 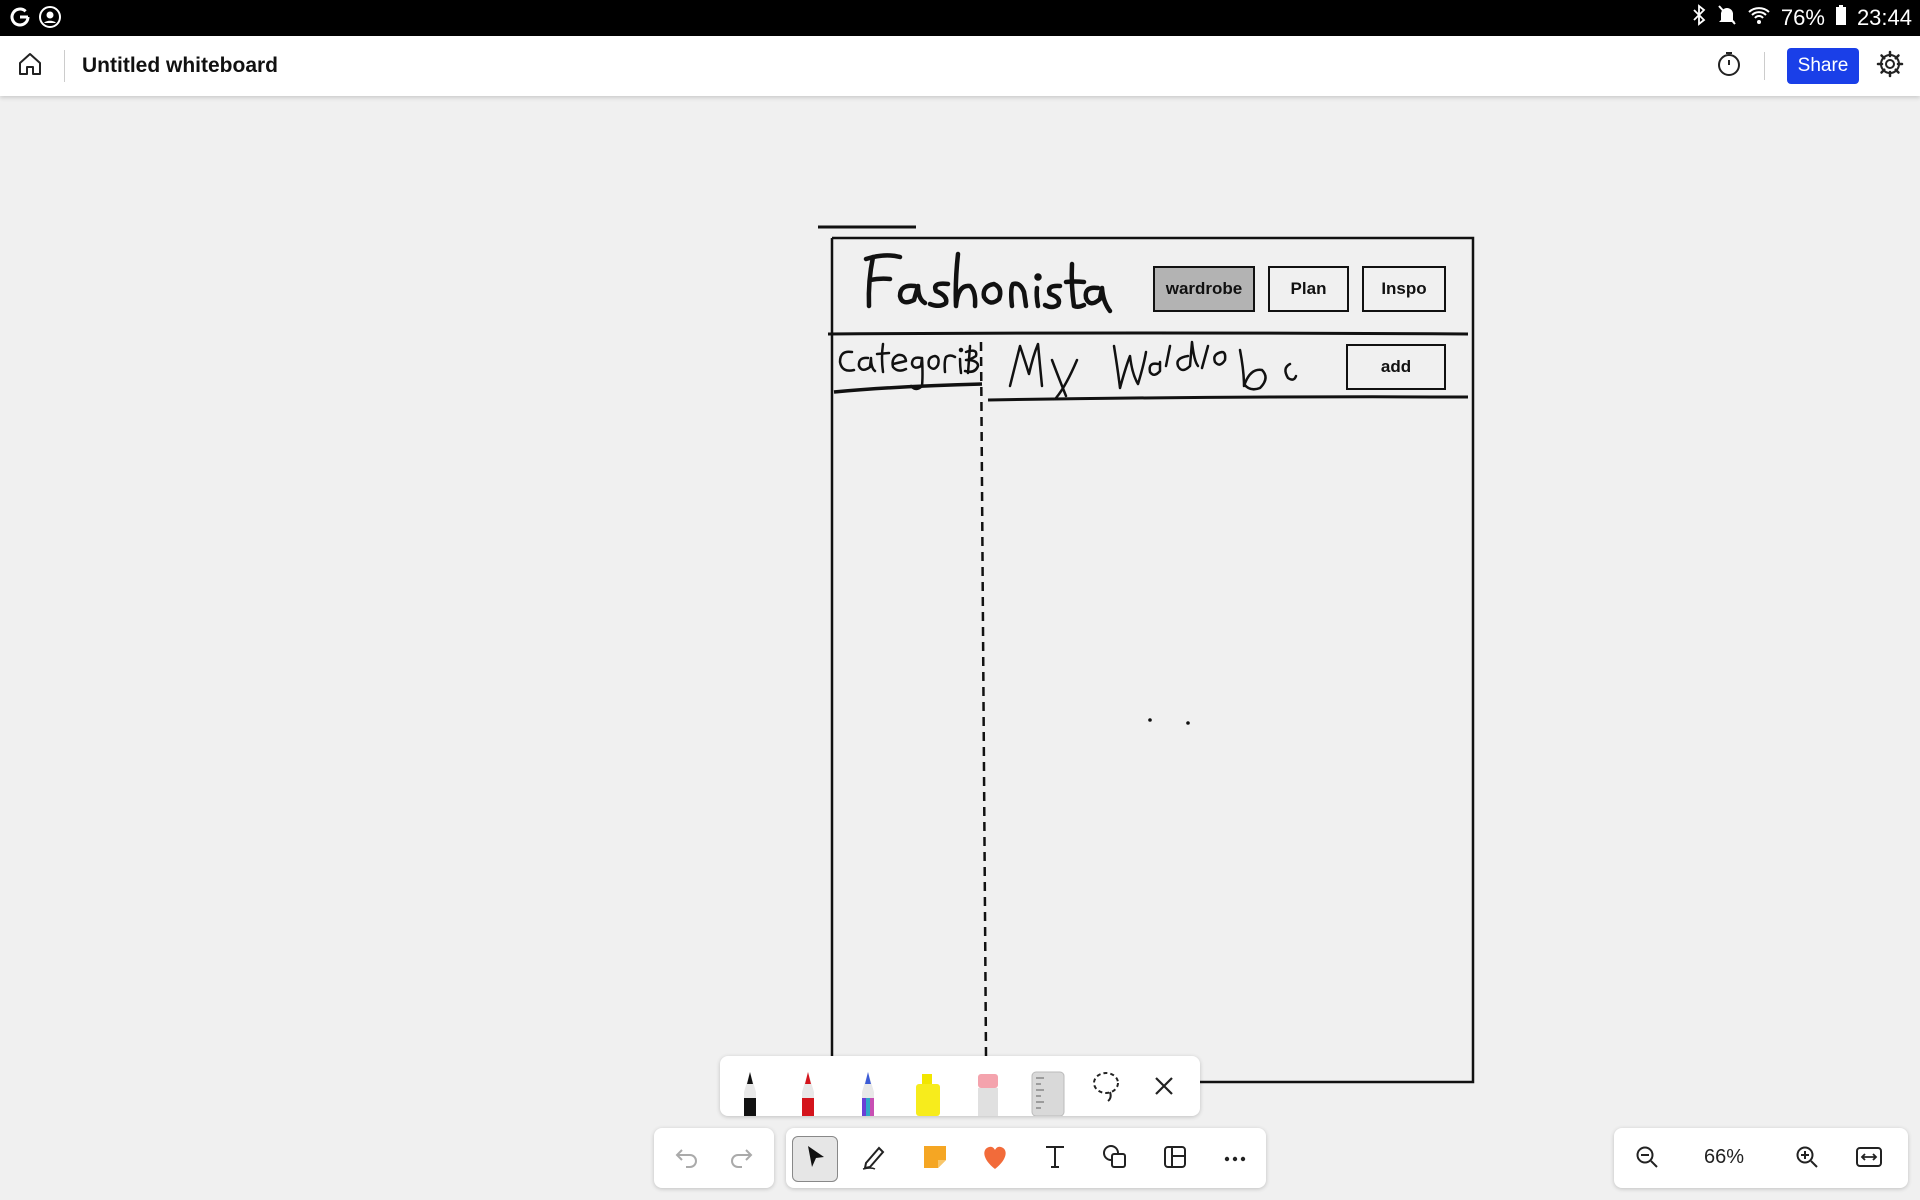 What do you see at coordinates (909, 366) in the screenshot?
I see `handwritten-categories` at bounding box center [909, 366].